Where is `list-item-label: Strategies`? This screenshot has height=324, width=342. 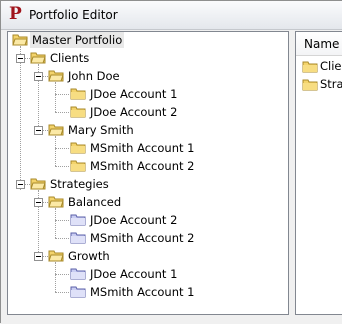
list-item-label: Strategies is located at coordinates (331, 84).